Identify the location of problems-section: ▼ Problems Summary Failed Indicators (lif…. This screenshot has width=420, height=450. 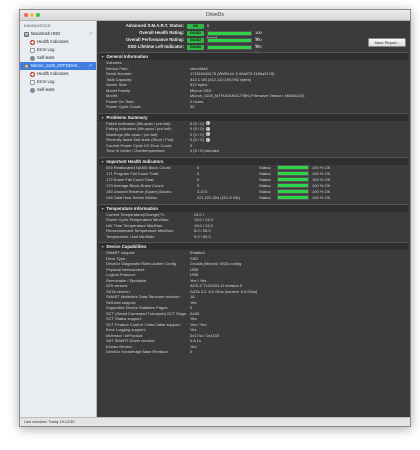
(253, 133).